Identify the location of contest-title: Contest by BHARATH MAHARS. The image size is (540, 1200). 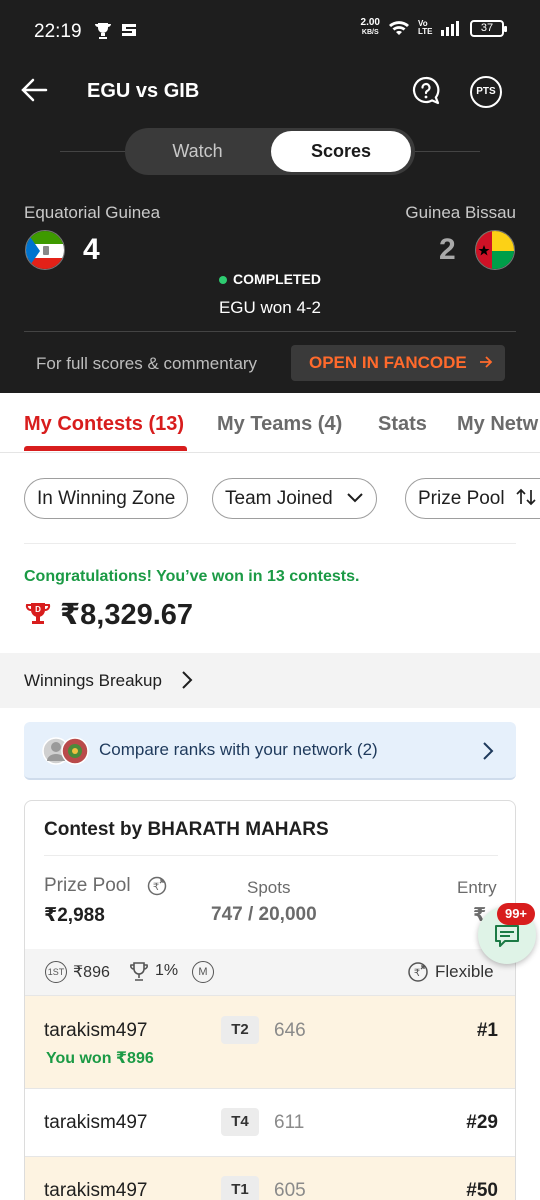
(186, 829).